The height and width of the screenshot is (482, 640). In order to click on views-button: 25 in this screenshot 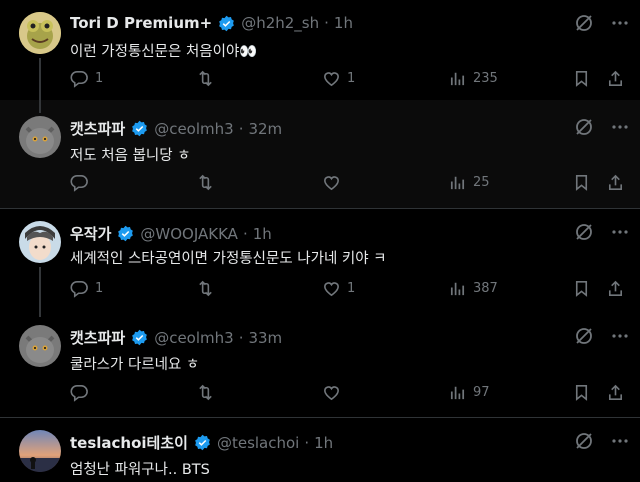, I will do `click(469, 182)`.